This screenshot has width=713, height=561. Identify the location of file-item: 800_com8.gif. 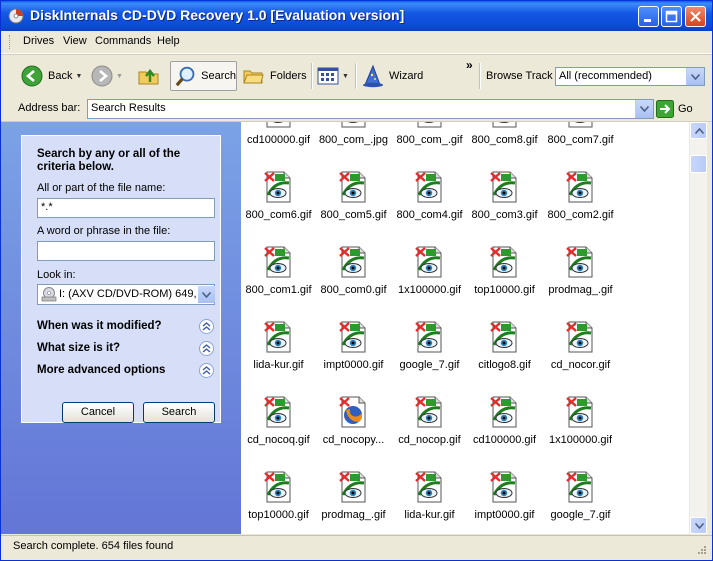
(504, 146).